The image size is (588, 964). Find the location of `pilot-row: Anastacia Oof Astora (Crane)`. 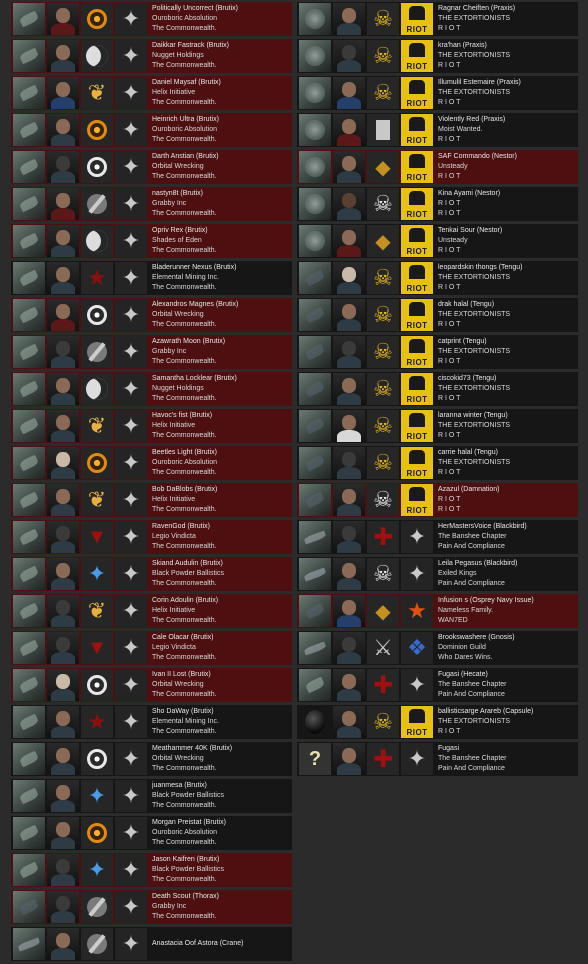

pilot-row: Anastacia Oof Astora (Crane) is located at coordinates (151, 944).